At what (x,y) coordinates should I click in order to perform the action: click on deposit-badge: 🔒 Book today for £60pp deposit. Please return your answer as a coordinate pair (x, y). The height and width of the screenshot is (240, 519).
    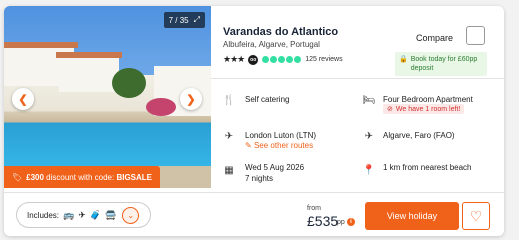
    Looking at the image, I should click on (441, 64).